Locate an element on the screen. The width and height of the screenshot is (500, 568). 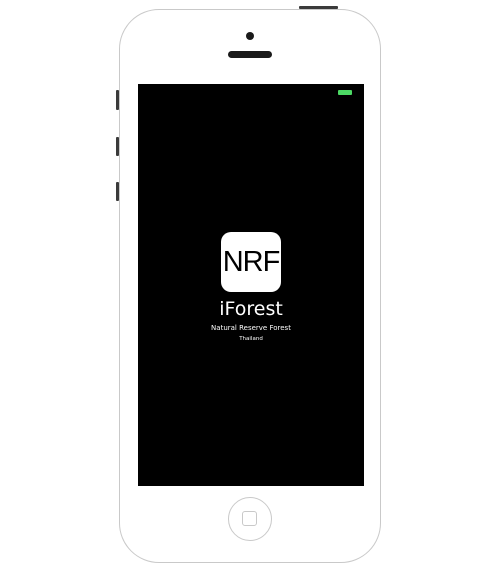
mute-switch is located at coordinates (117, 100).